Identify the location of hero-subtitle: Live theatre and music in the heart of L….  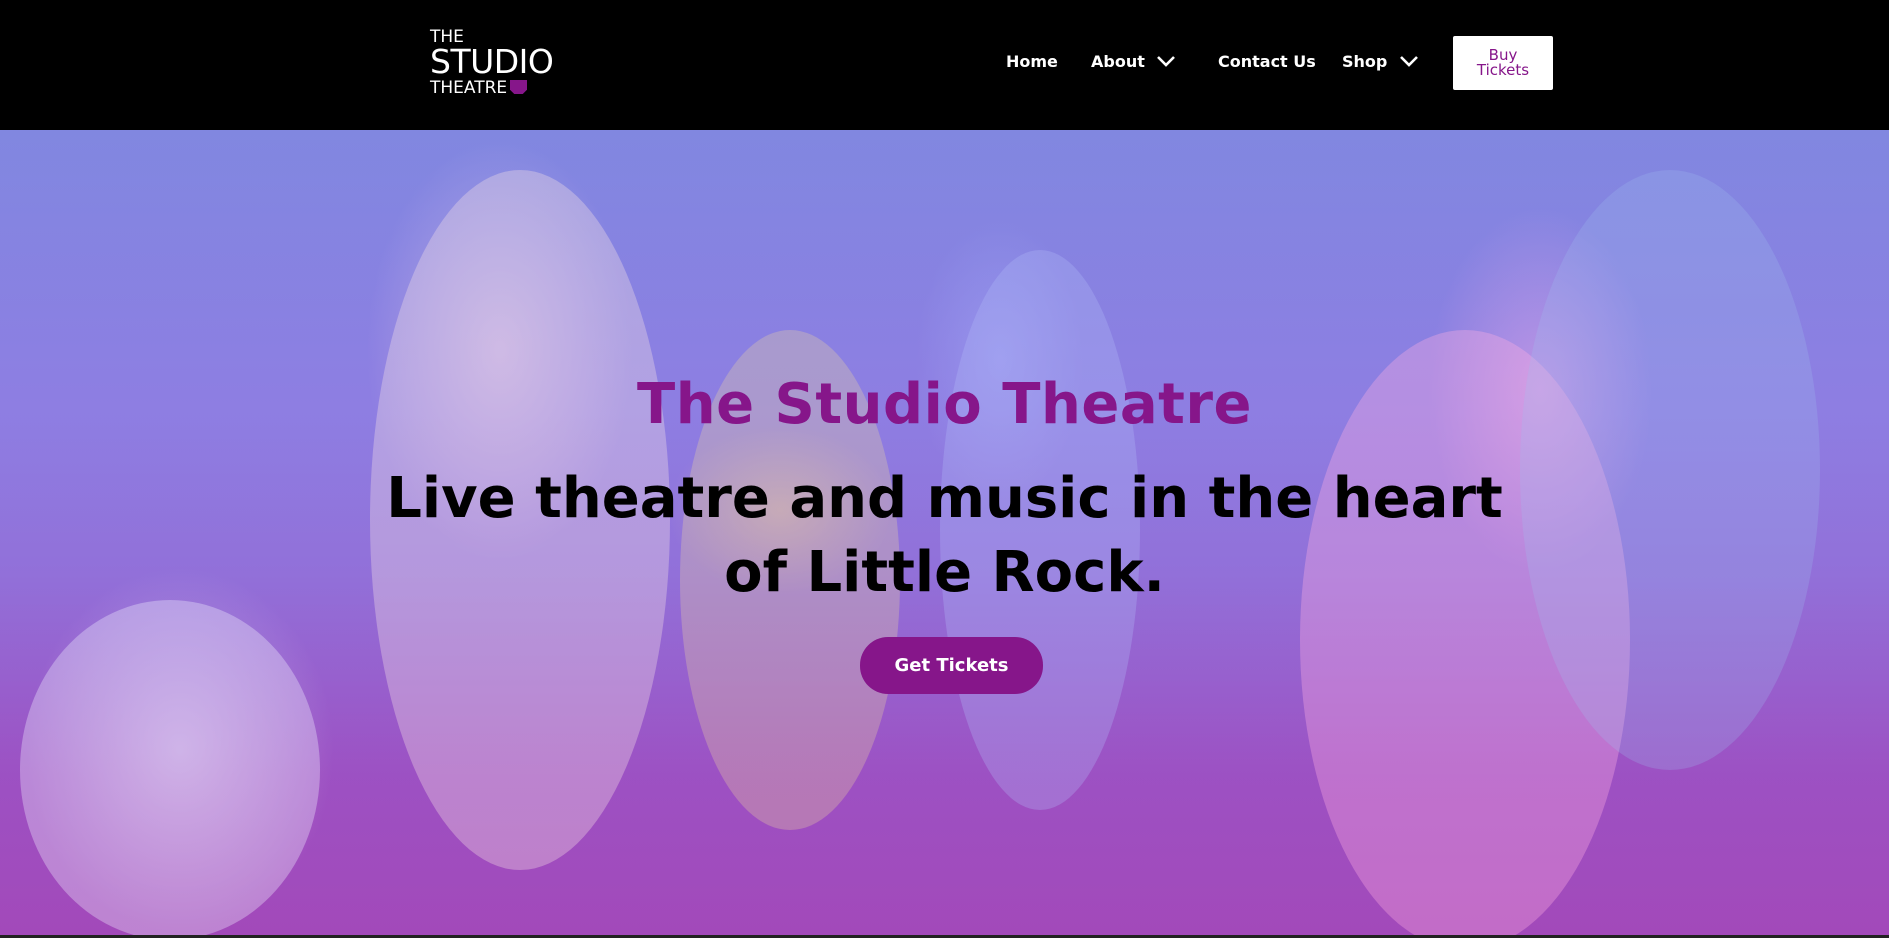
(944, 535).